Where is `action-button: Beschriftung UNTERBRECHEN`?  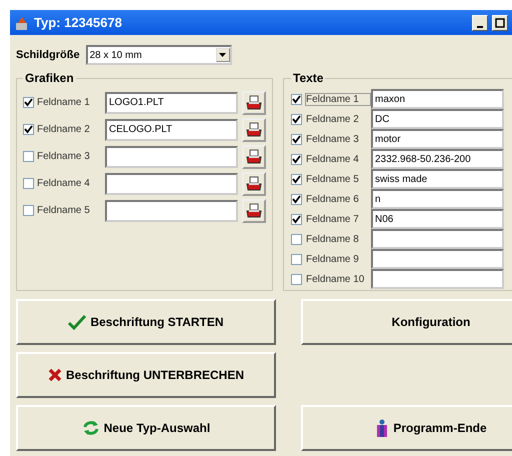
action-button: Beschriftung UNTERBRECHEN is located at coordinates (146, 375).